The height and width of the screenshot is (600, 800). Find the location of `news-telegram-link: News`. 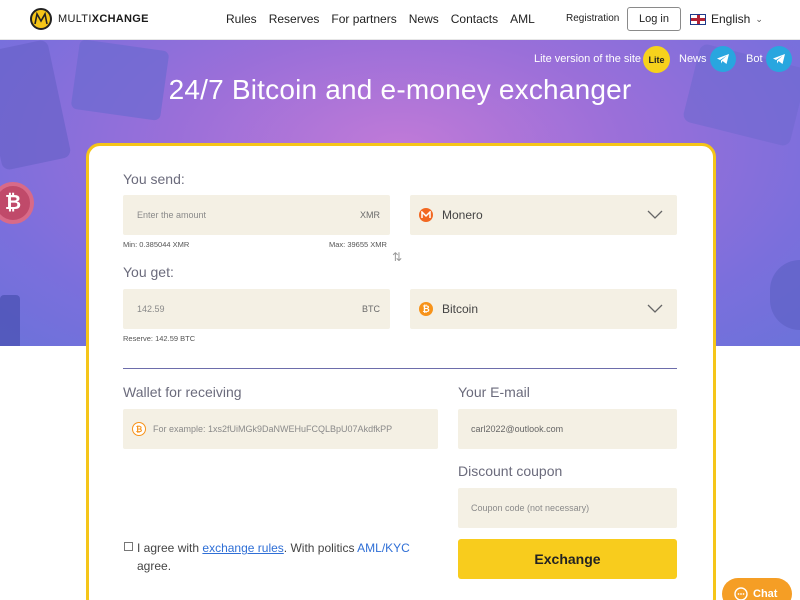

news-telegram-link: News is located at coordinates (693, 59).